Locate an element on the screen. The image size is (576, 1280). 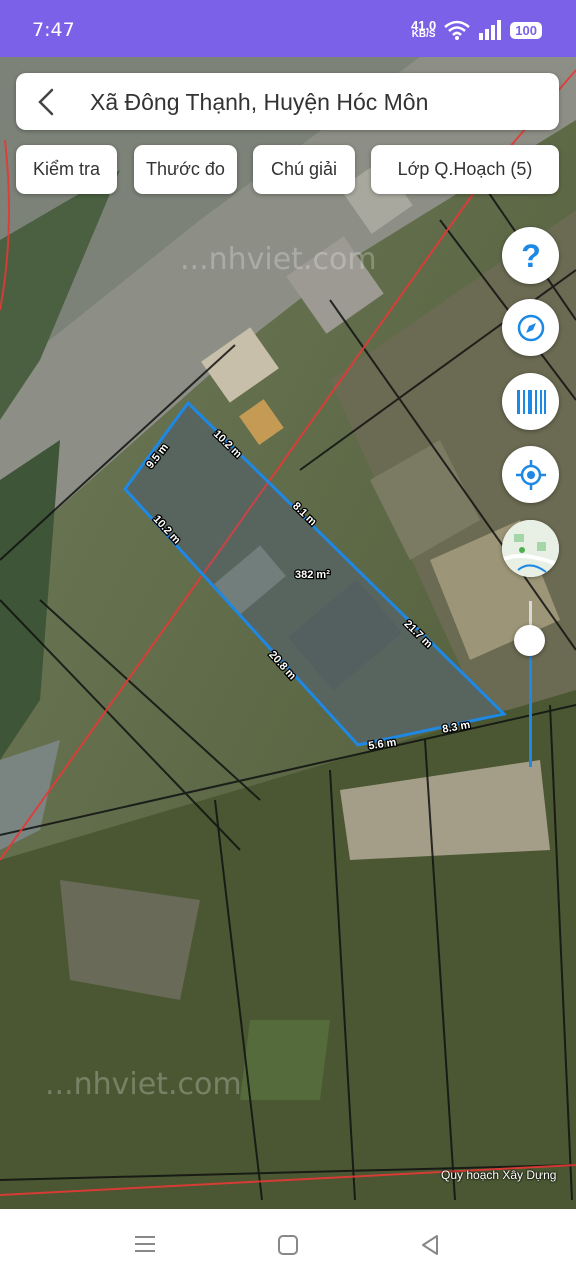
help-button: ? is located at coordinates (530, 255).